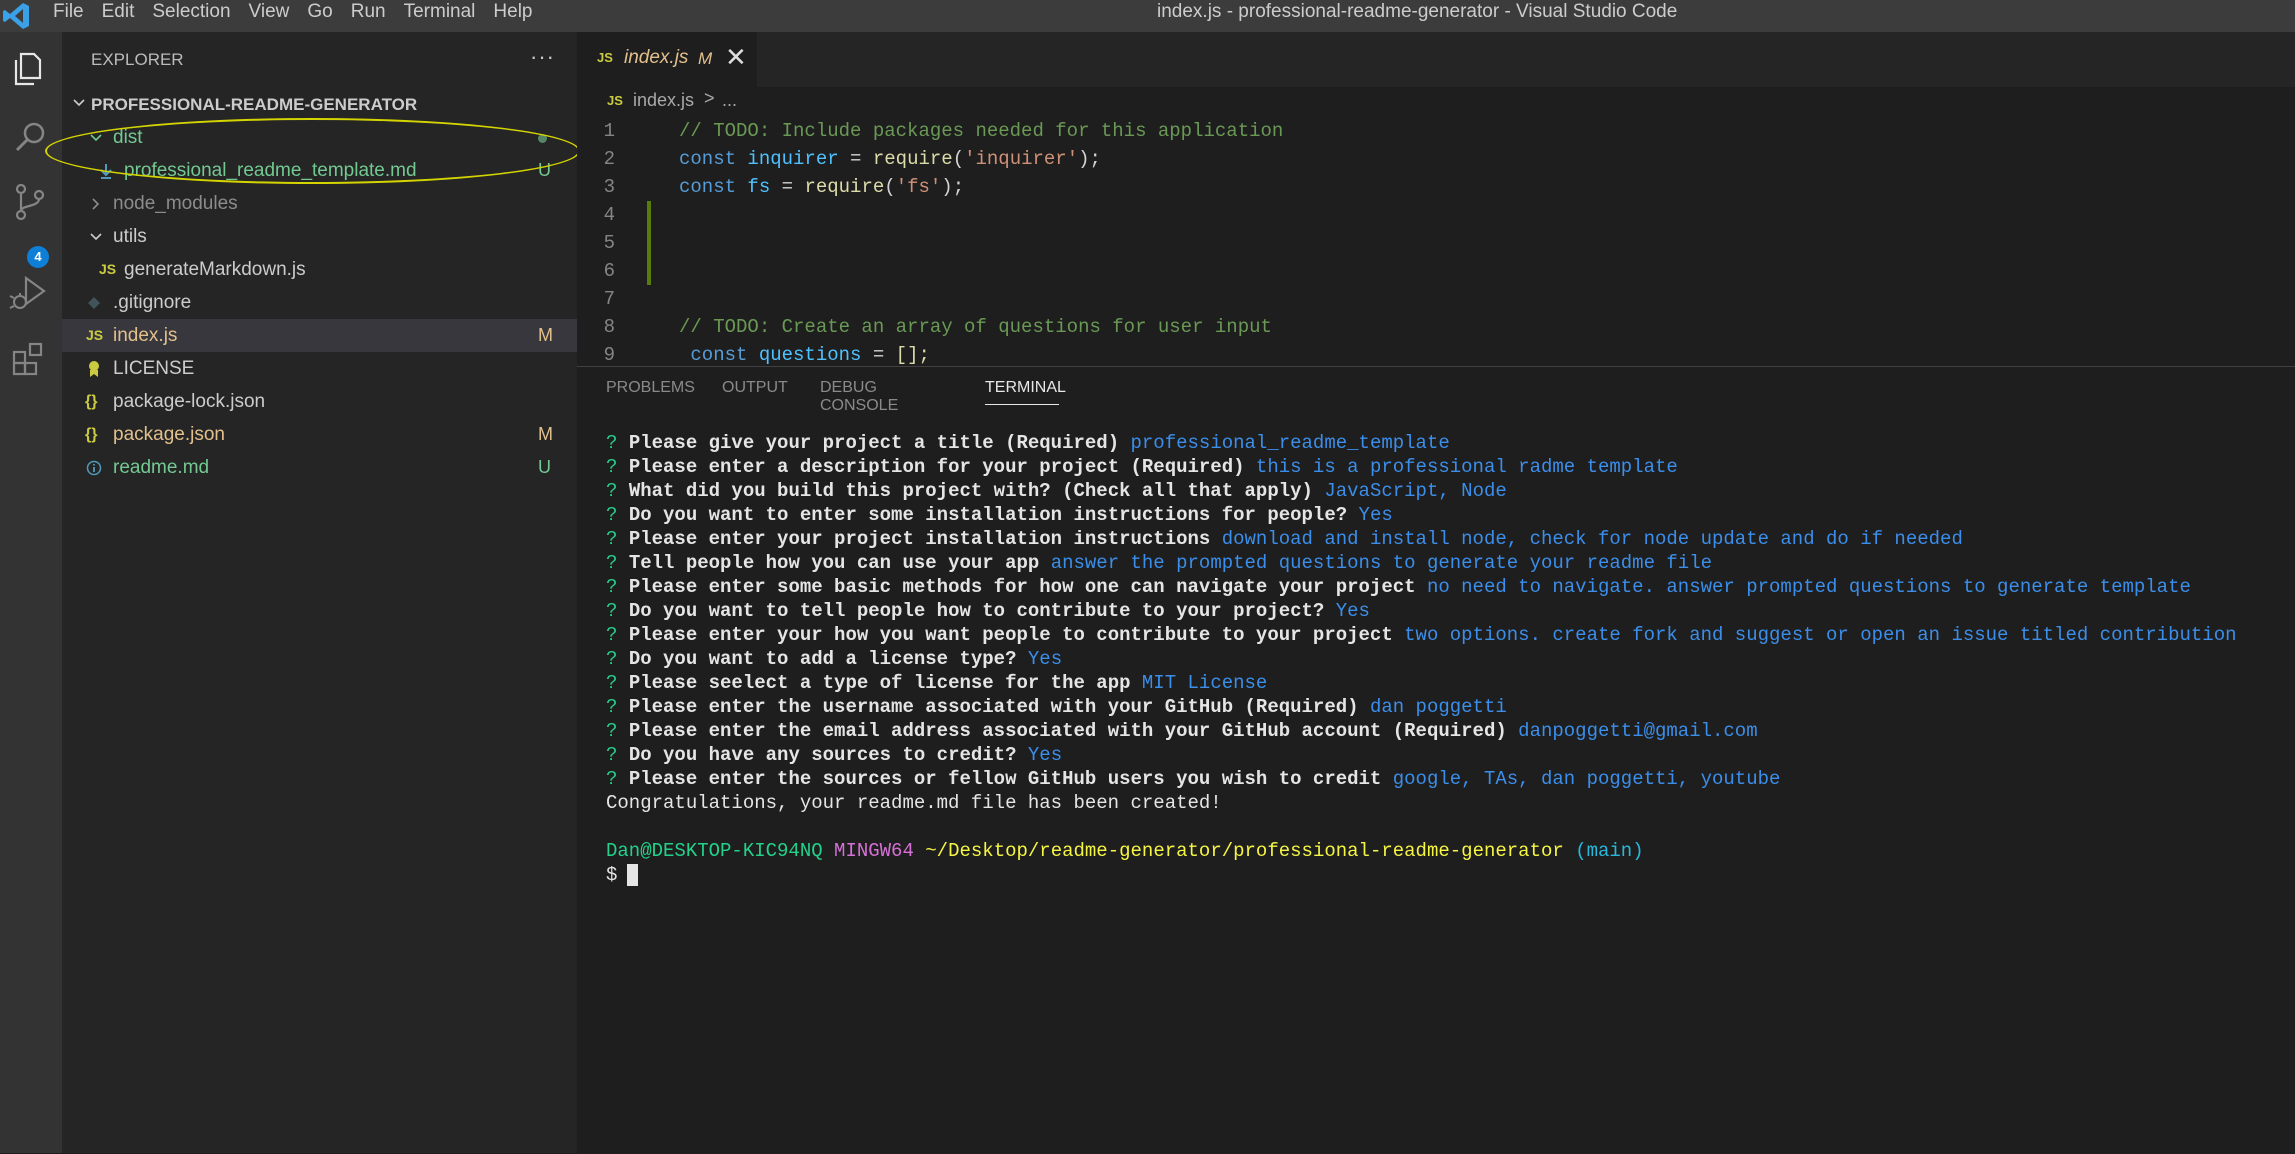 The height and width of the screenshot is (1154, 2295). I want to click on menu-go: Go, so click(319, 16).